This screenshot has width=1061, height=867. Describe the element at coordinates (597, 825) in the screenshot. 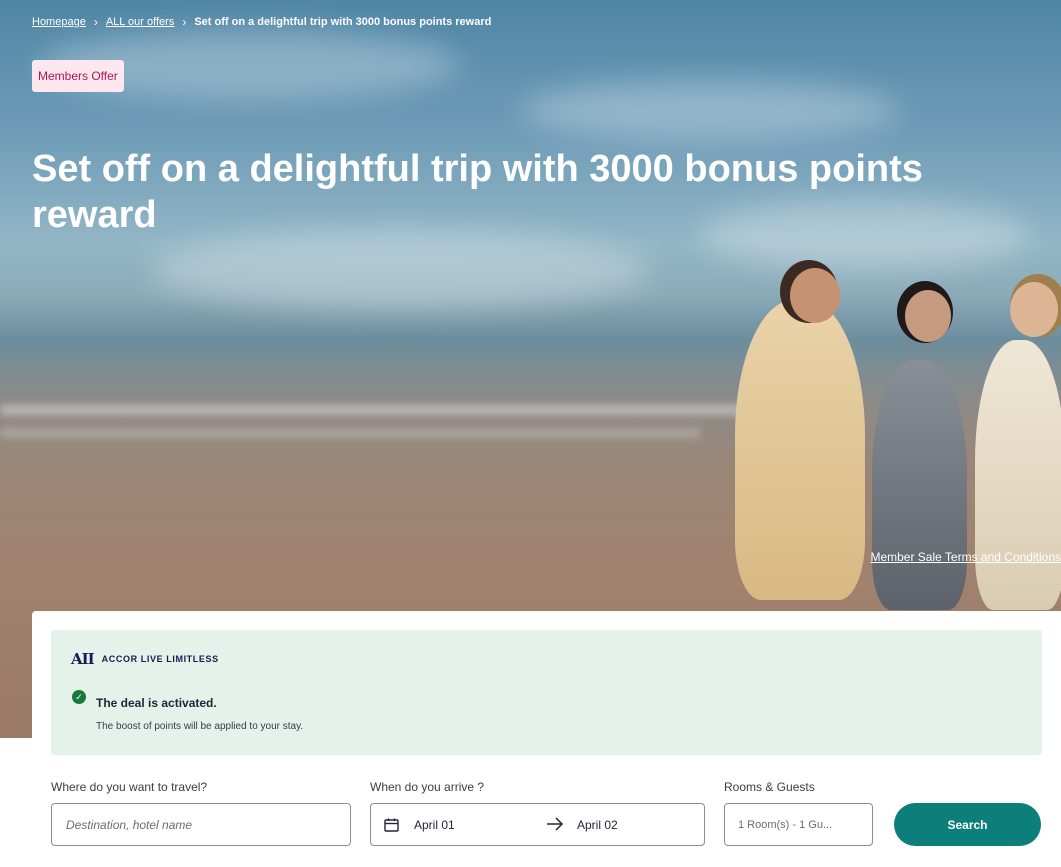

I see `check-out-date: April 02` at that location.